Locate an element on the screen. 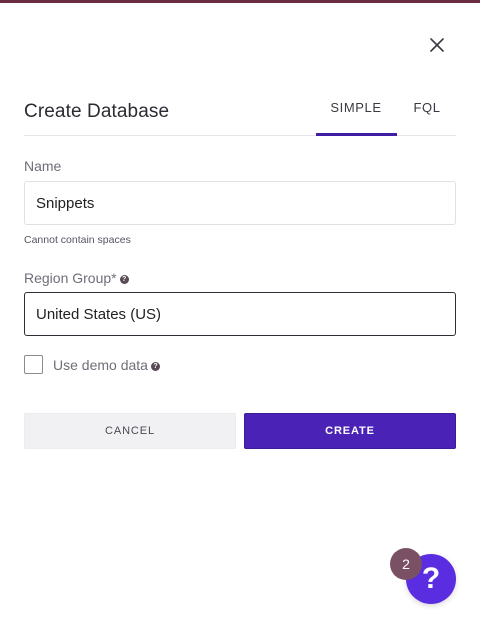 The height and width of the screenshot is (627, 480). demo-data-label: Use demo data ? is located at coordinates (106, 365).